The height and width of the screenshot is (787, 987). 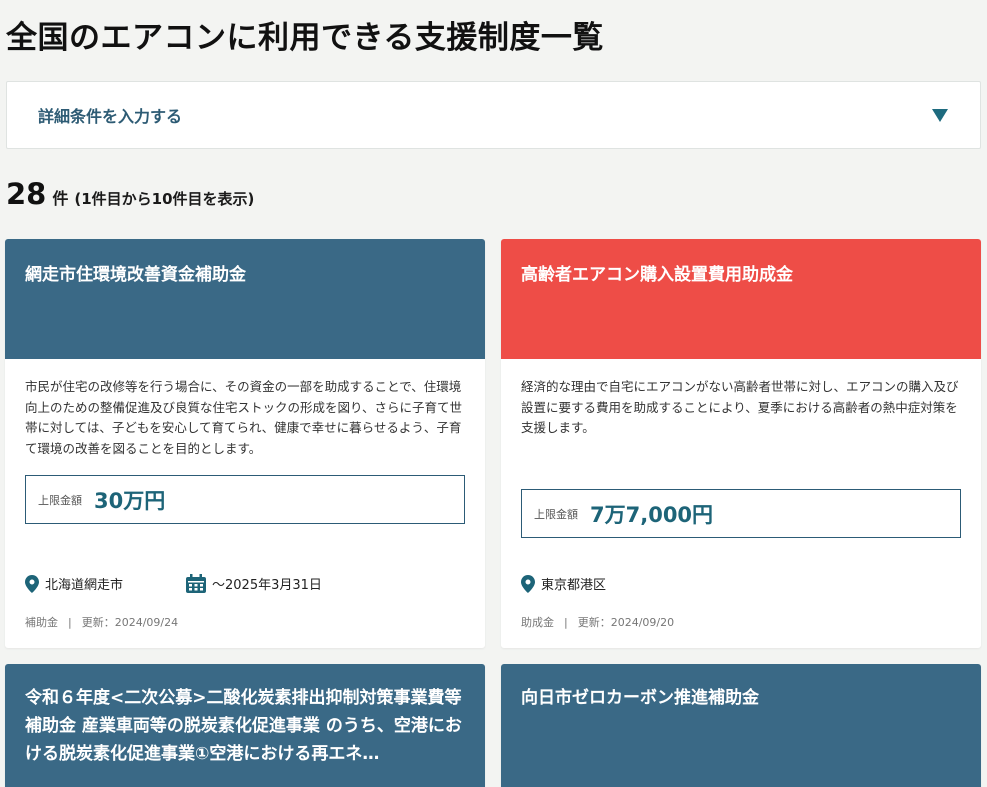 I want to click on location-meta: 東京都港区, so click(x=563, y=583).